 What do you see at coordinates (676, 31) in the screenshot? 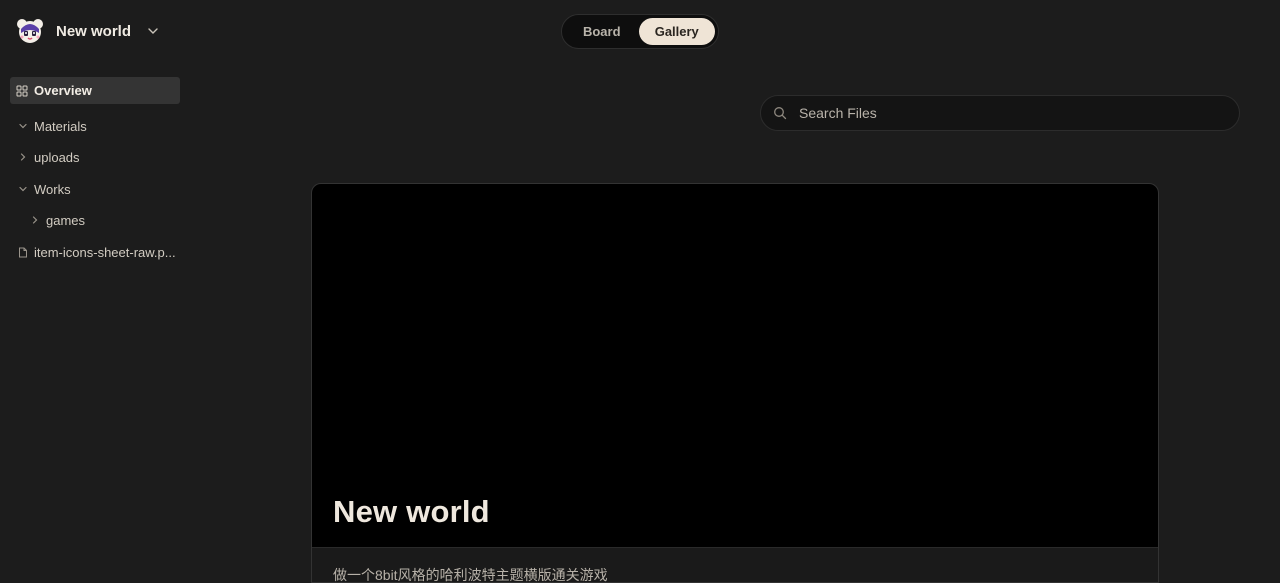
I see `toggle-gallery-button: Gallery` at bounding box center [676, 31].